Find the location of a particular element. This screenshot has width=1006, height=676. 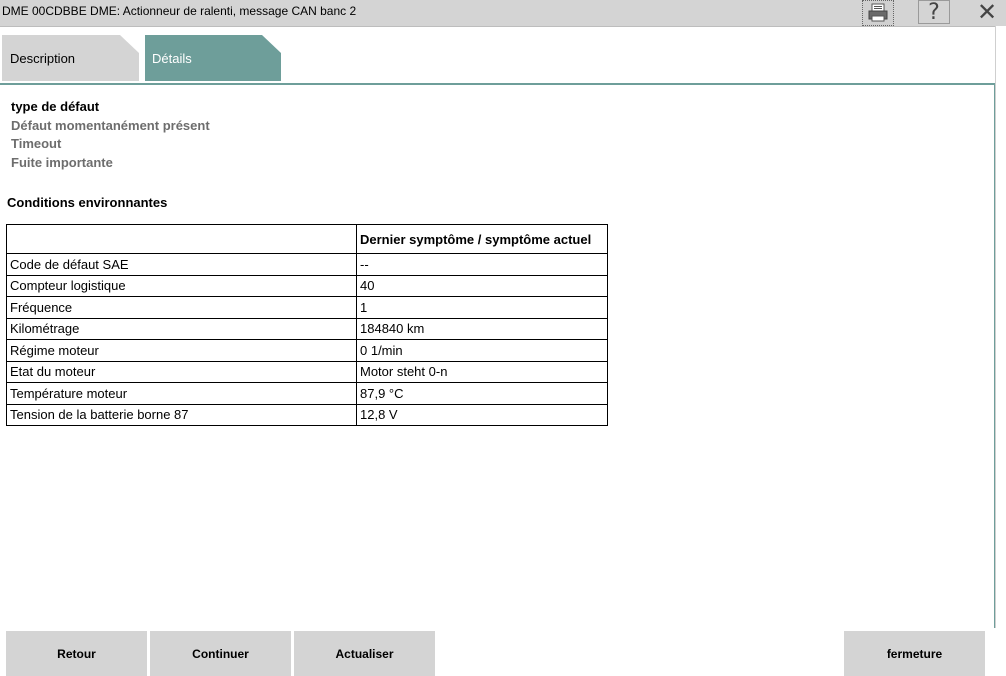

fault-type-title: type de défaut is located at coordinates (55, 106).